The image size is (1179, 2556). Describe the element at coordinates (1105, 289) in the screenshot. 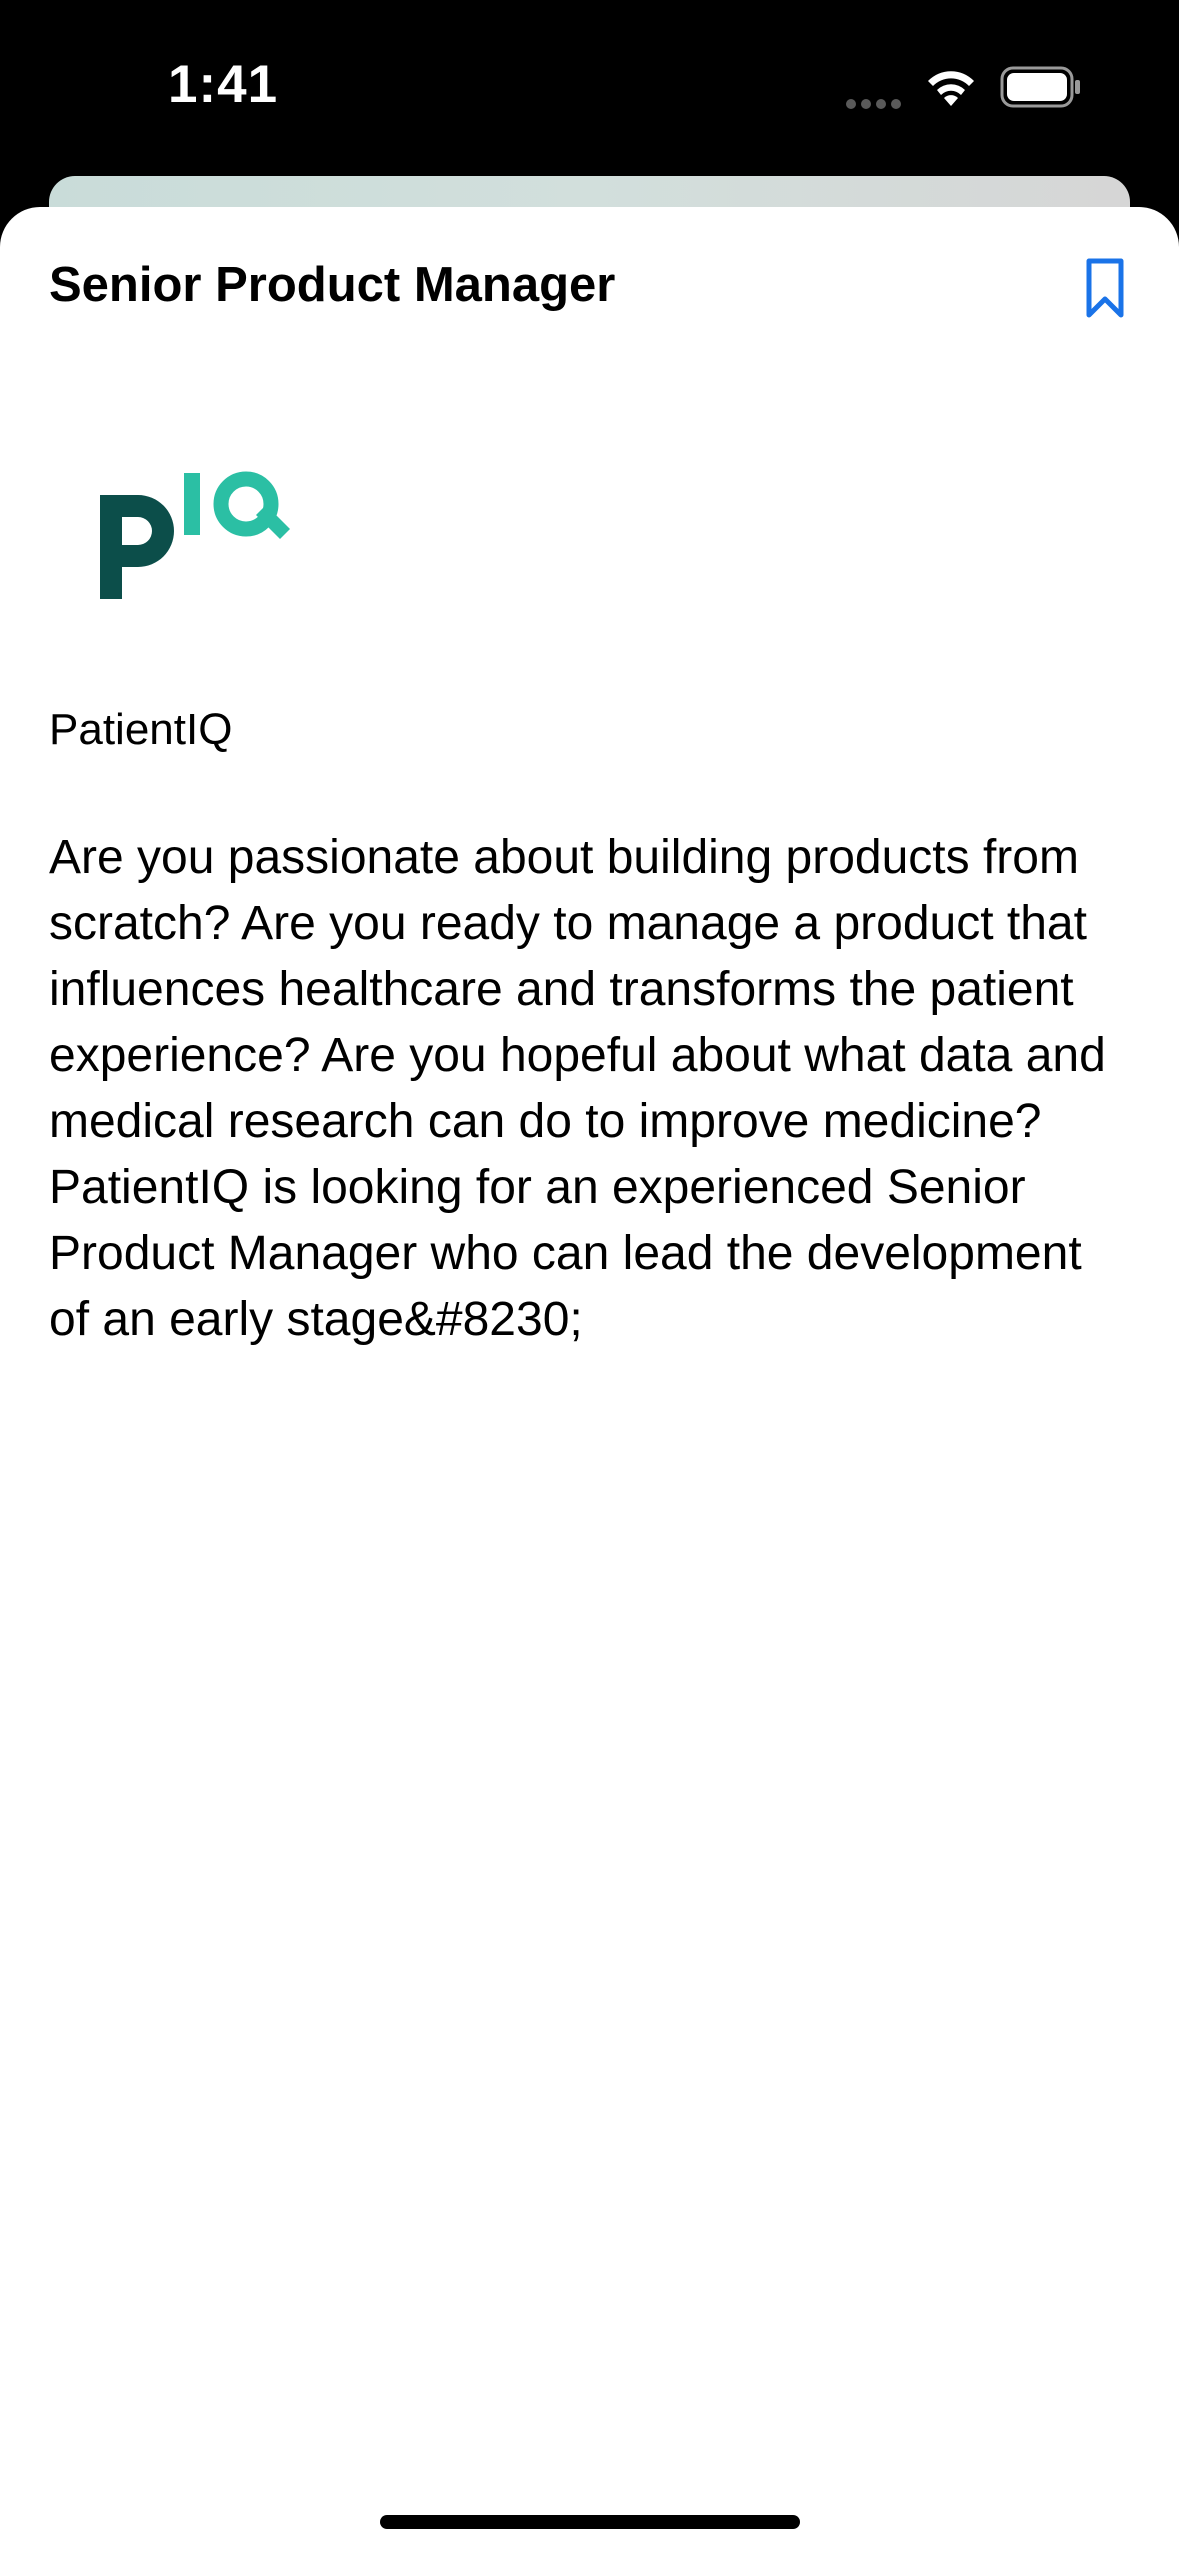

I see `bookmark-icon` at that location.